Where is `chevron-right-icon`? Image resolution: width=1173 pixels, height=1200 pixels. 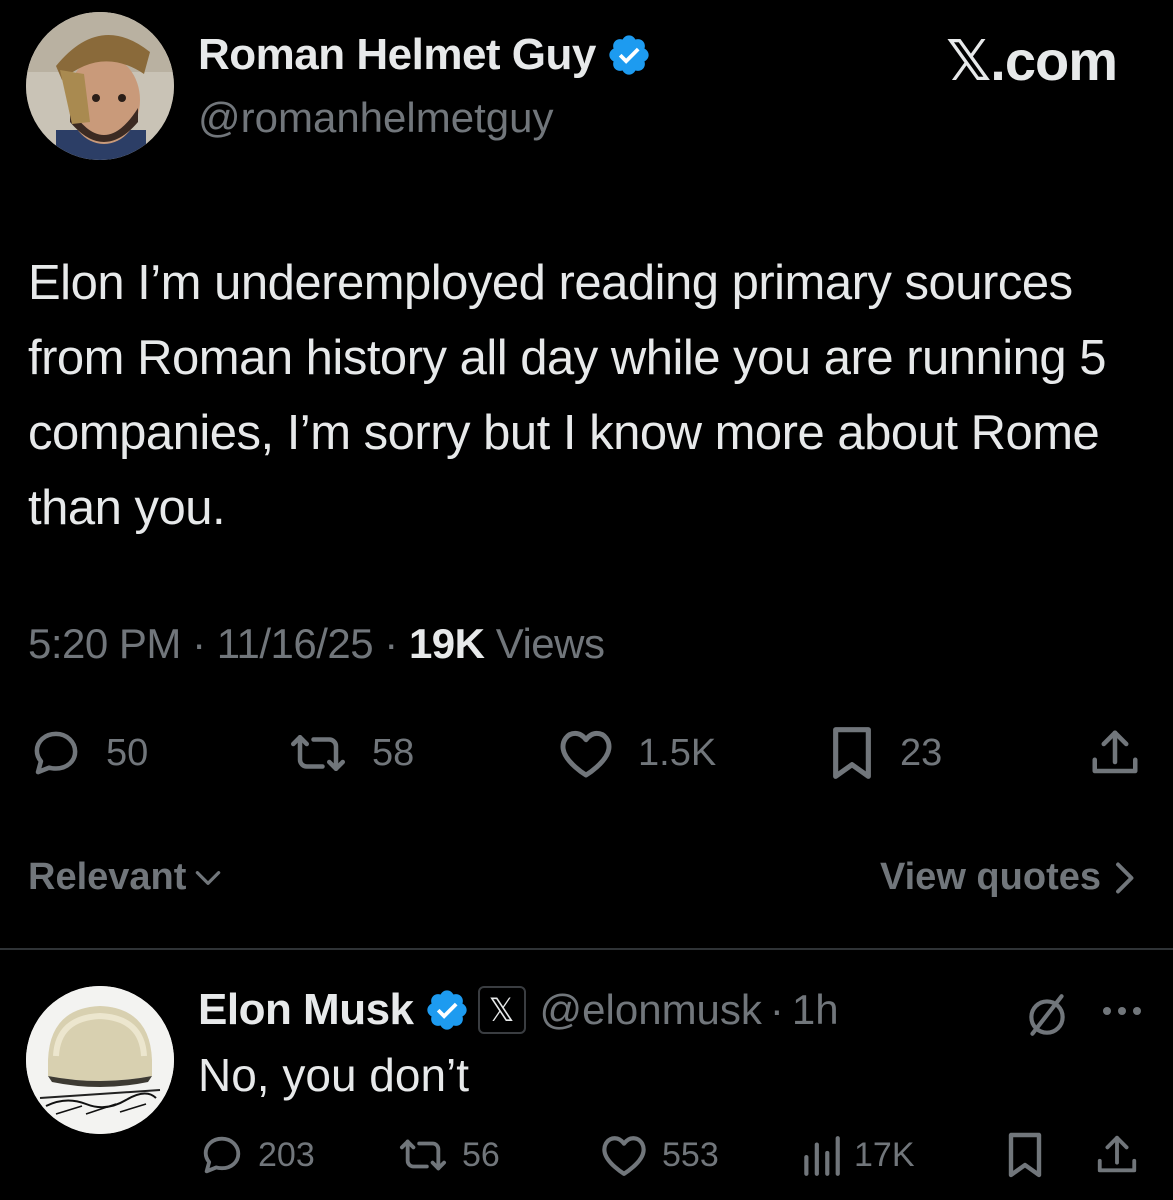
chevron-right-icon is located at coordinates (1124, 878).